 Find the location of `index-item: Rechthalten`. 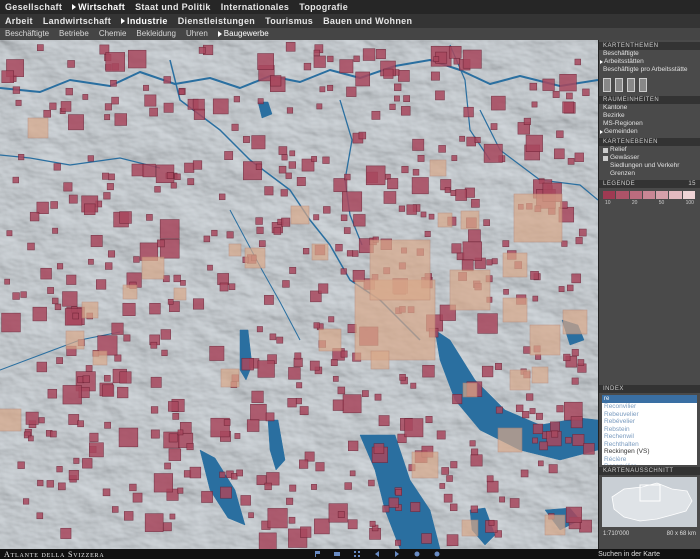

index-item: Rechthalten is located at coordinates (649, 445).